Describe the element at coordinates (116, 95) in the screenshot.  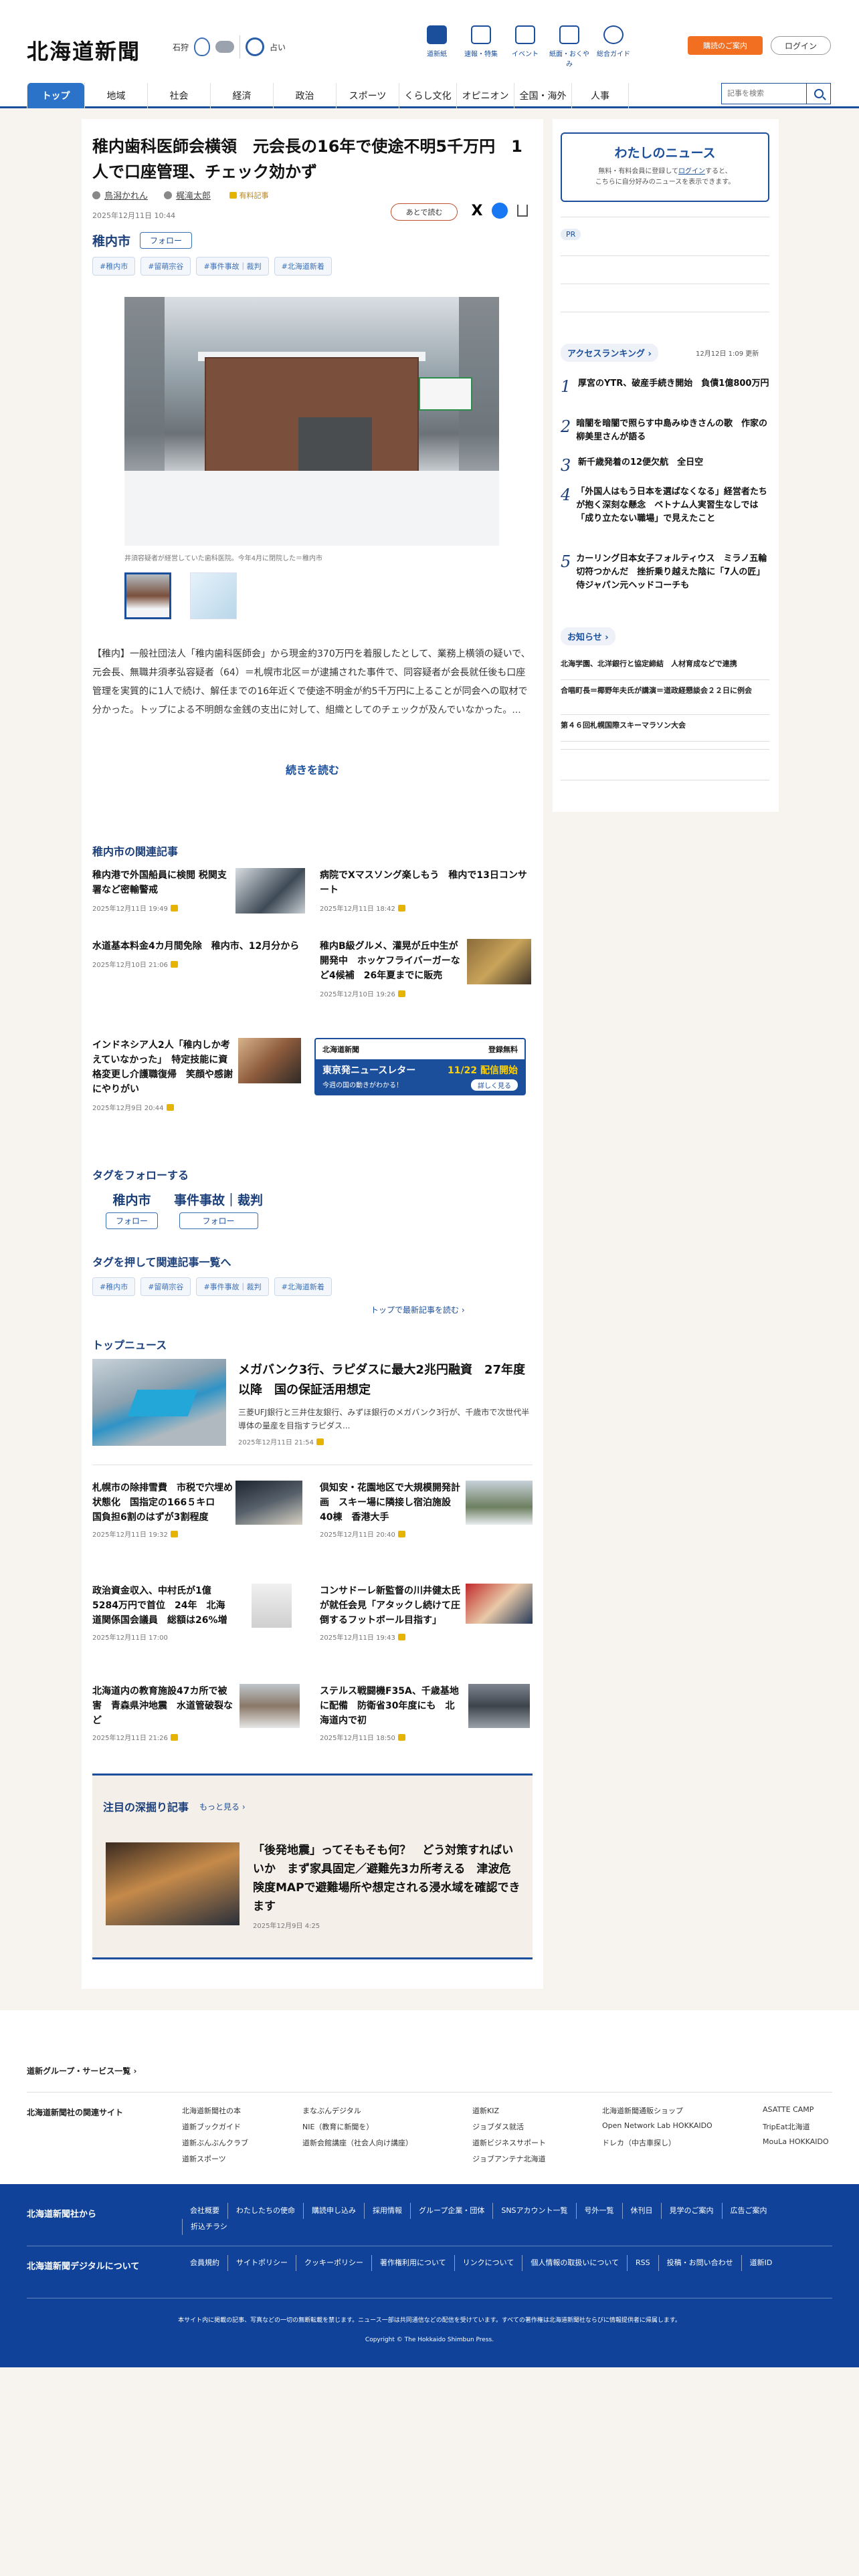
I see `nav-region: 地域` at that location.